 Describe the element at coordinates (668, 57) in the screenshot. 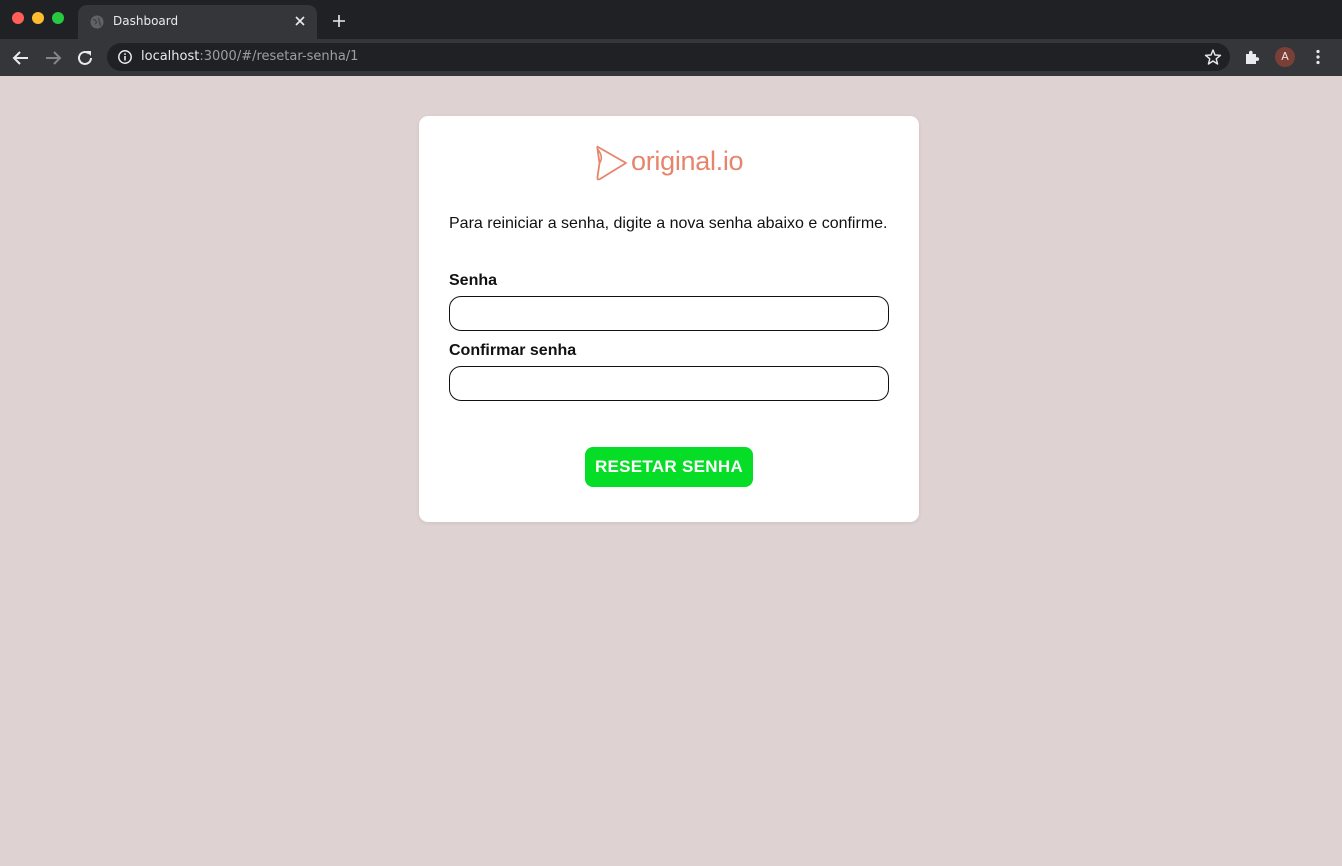

I see `address-bar: localhost:3000/#/resetar-senha/1` at that location.